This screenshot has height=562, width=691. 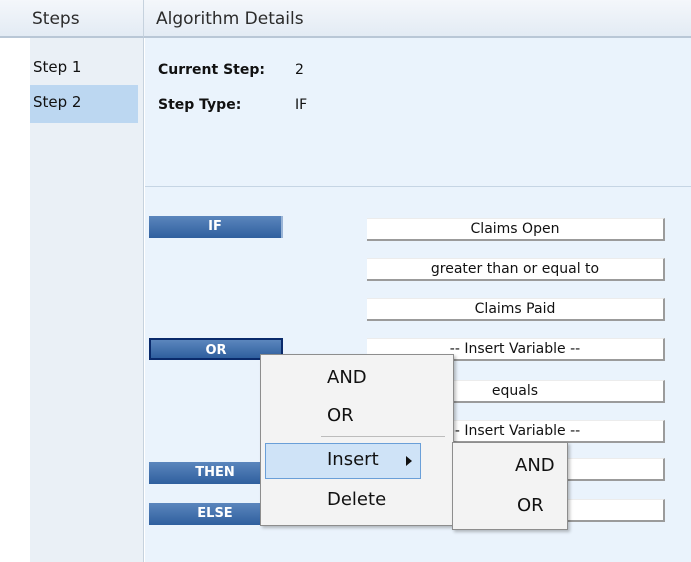 I want to click on step-item-1: Step 1, so click(x=84, y=69).